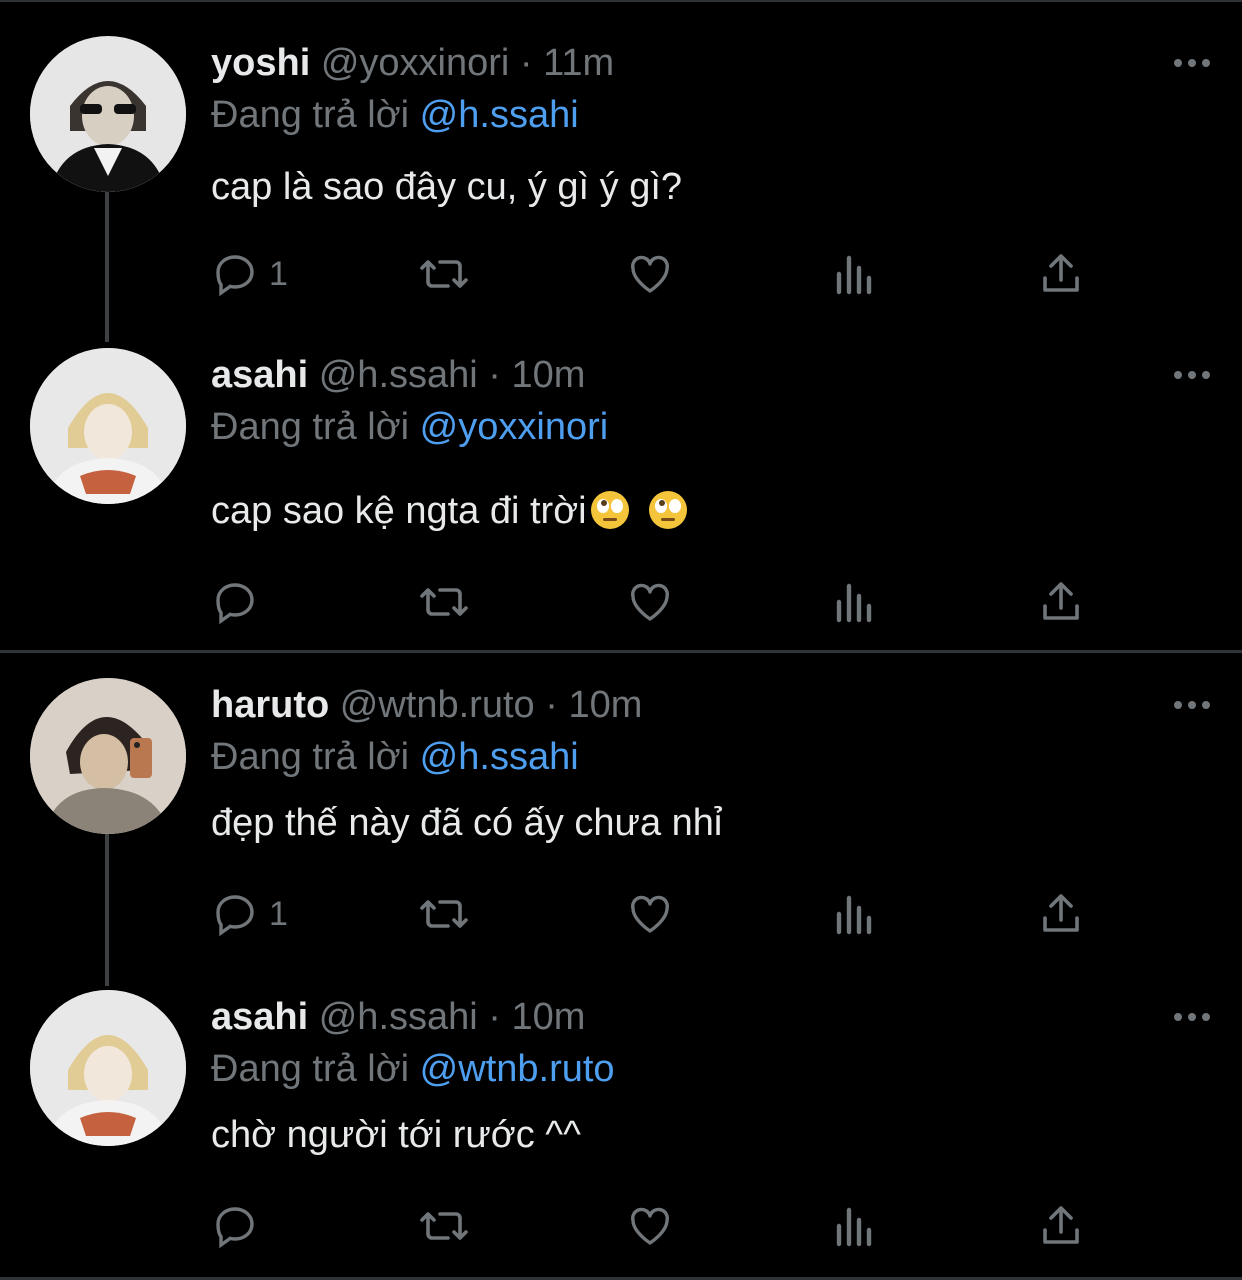  Describe the element at coordinates (514, 427) in the screenshot. I see `replying-to-mention: @yoxxinori` at that location.